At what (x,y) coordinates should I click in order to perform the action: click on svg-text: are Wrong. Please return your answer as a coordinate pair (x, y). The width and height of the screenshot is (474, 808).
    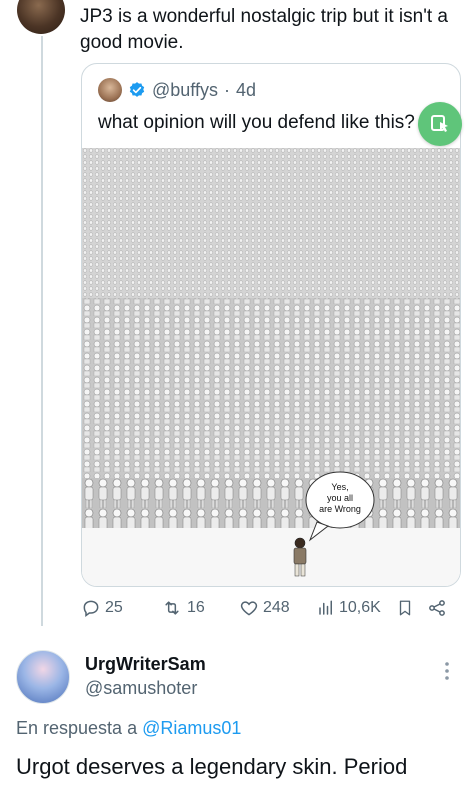
    Looking at the image, I should click on (340, 509).